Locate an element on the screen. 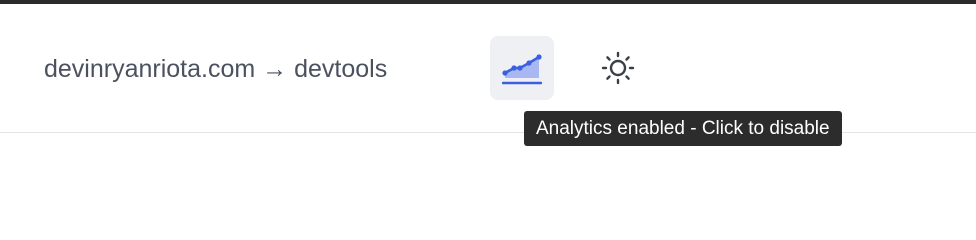  chart-line-icon is located at coordinates (522, 69).